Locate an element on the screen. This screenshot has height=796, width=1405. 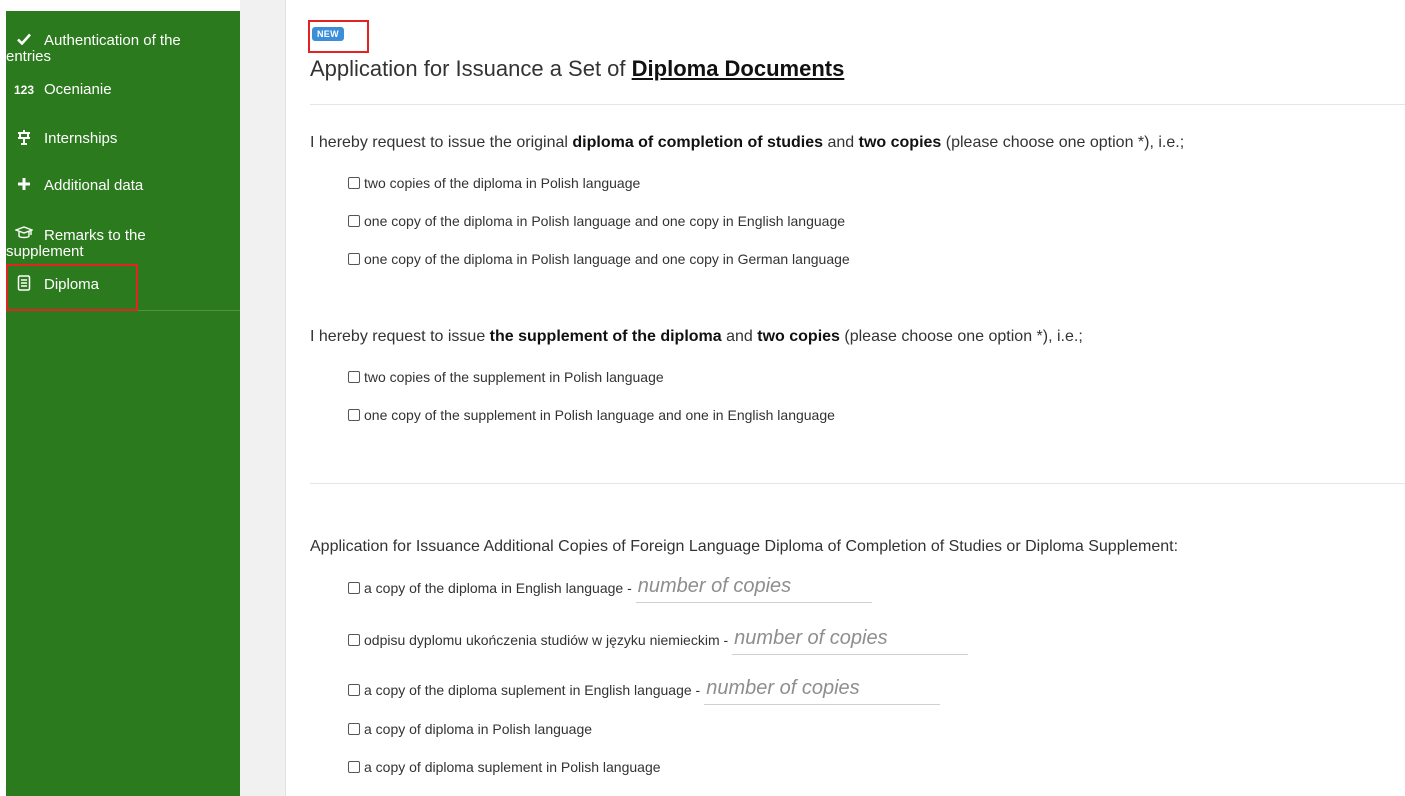
graduation-cap-icon is located at coordinates (24, 235).